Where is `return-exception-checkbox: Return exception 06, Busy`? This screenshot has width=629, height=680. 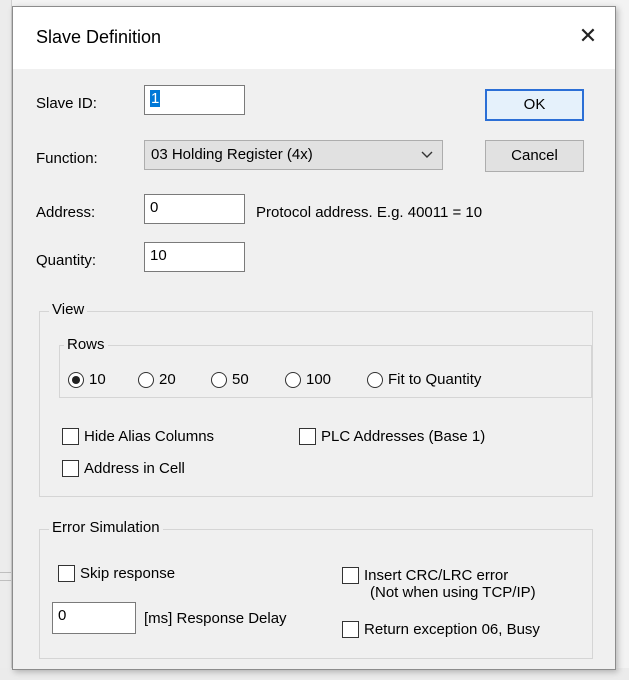 return-exception-checkbox: Return exception 06, Busy is located at coordinates (441, 629).